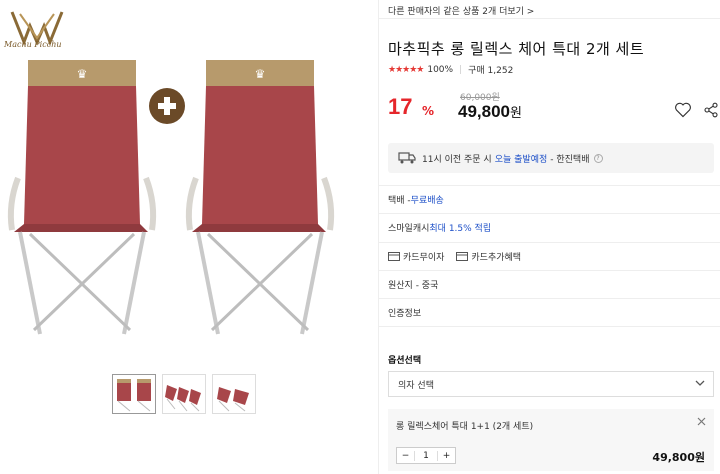 The height and width of the screenshot is (474, 720). What do you see at coordinates (711, 110) in the screenshot?
I see `share-icon` at bounding box center [711, 110].